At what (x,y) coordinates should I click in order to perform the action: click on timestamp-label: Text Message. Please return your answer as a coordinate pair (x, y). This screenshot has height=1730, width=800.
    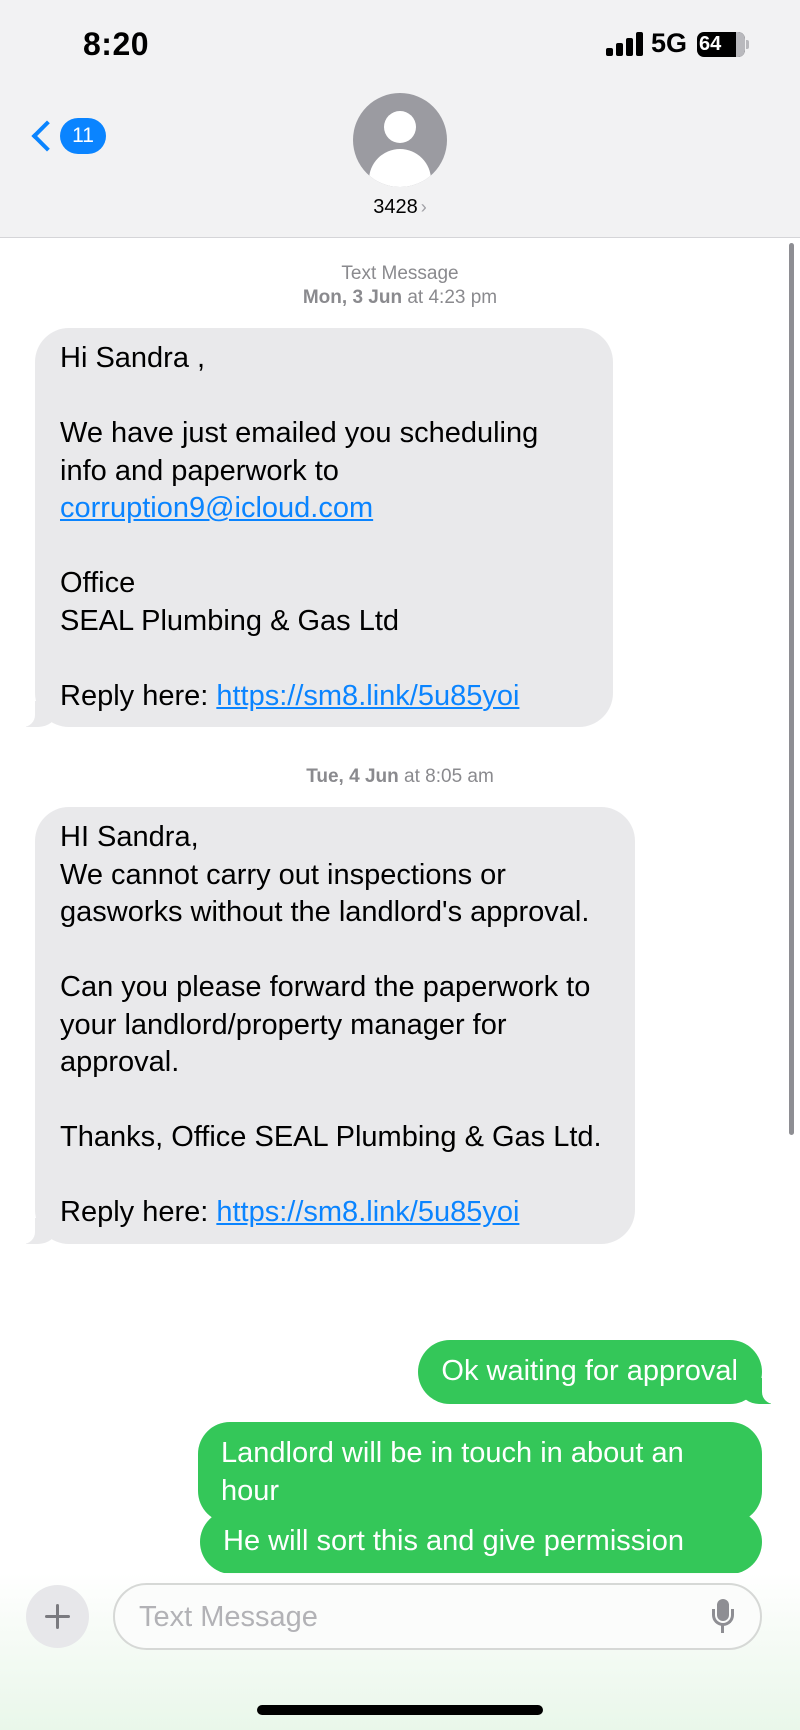
    Looking at the image, I should click on (400, 273).